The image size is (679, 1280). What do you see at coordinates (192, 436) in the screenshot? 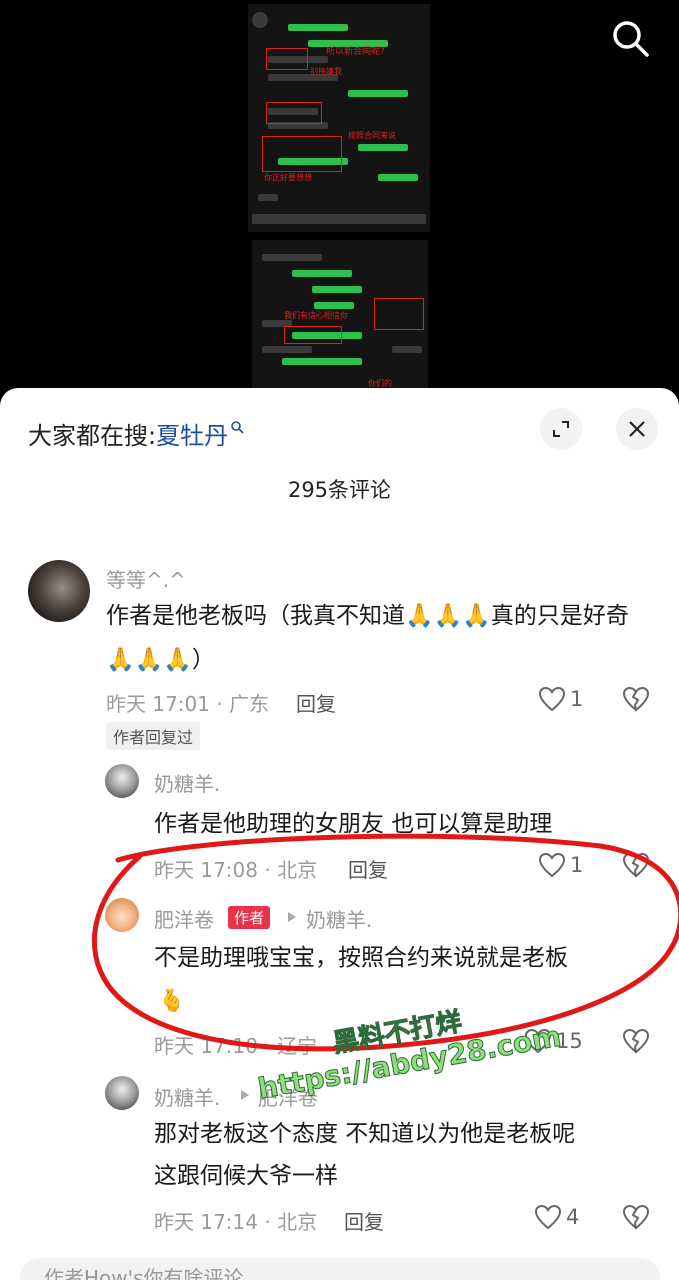
I see `trending-search-keyword: 夏牡丹` at bounding box center [192, 436].